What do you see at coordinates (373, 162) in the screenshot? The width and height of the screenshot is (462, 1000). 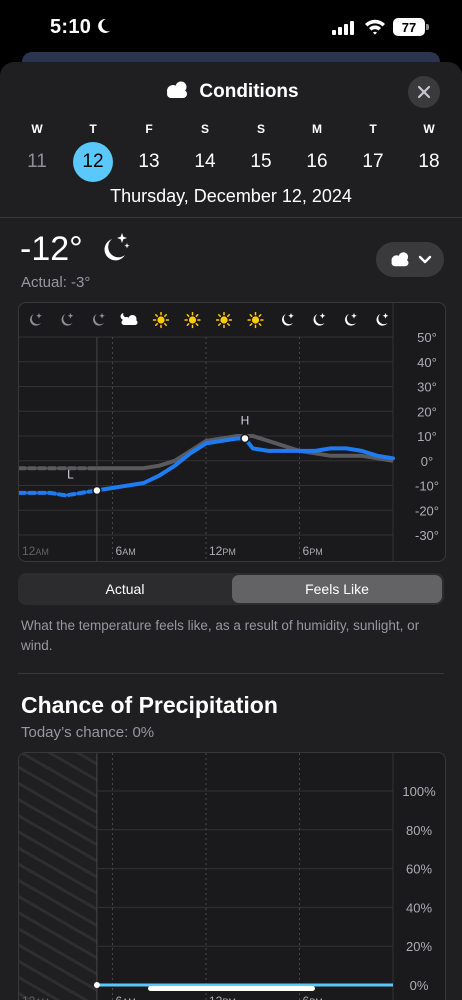 I see `day-button: 17` at bounding box center [373, 162].